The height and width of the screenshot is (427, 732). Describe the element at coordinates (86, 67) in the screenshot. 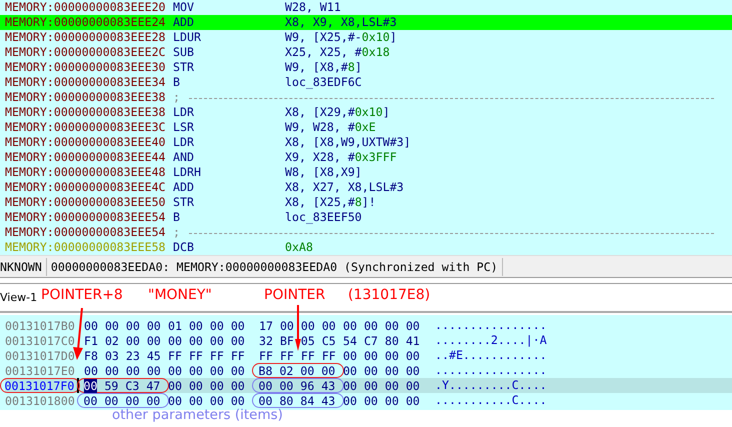

I see `line-address: MEMORY:00000000083EEE30` at that location.